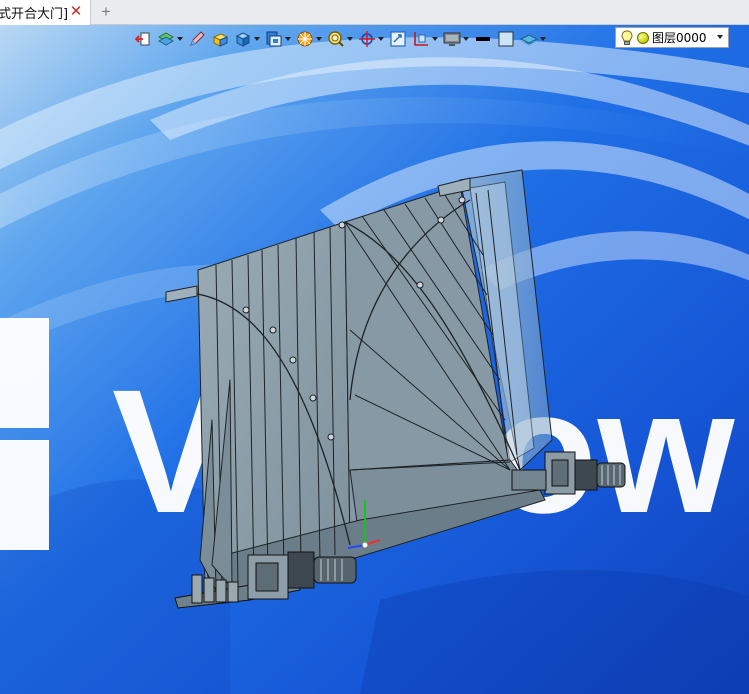  I want to click on color-swatch-button, so click(506, 39).